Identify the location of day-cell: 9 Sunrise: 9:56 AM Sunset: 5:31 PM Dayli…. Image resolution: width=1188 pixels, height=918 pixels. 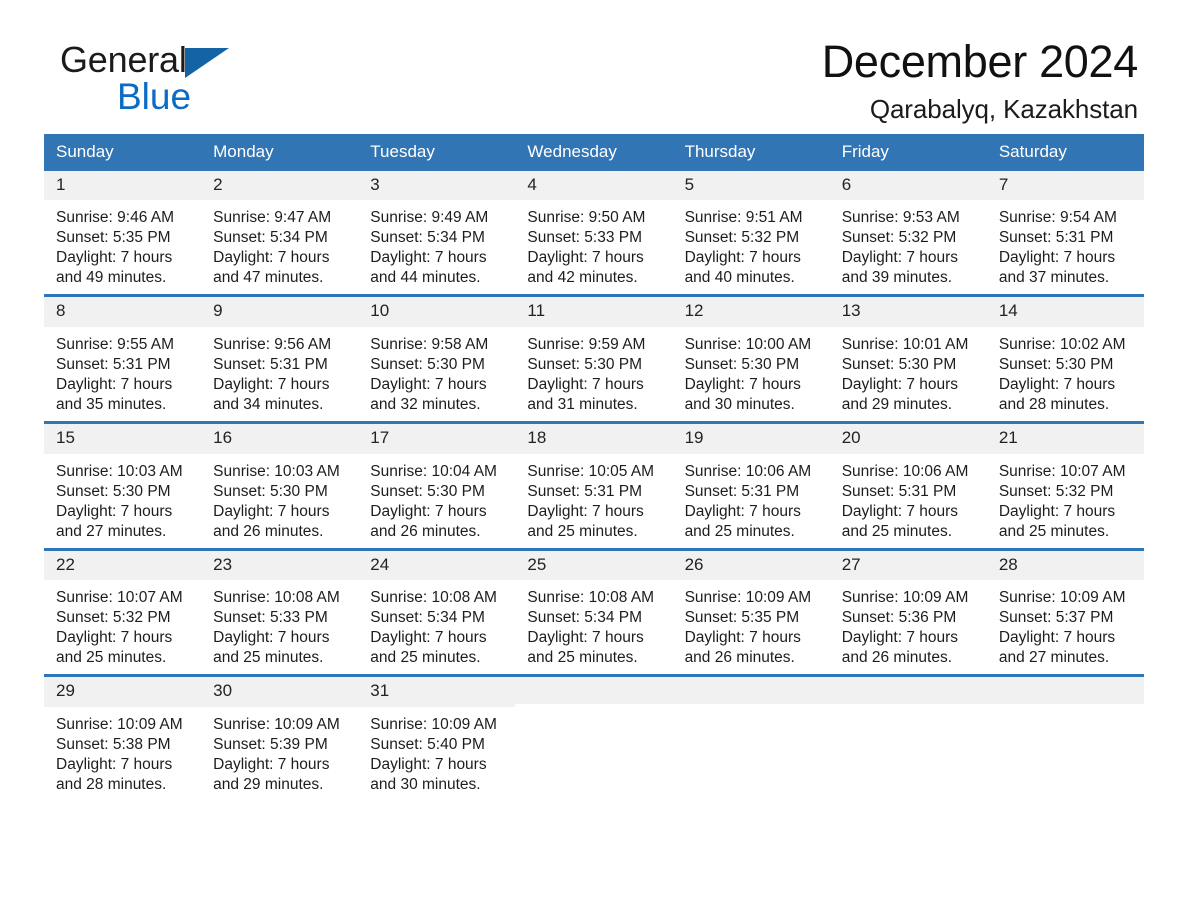
(280, 359).